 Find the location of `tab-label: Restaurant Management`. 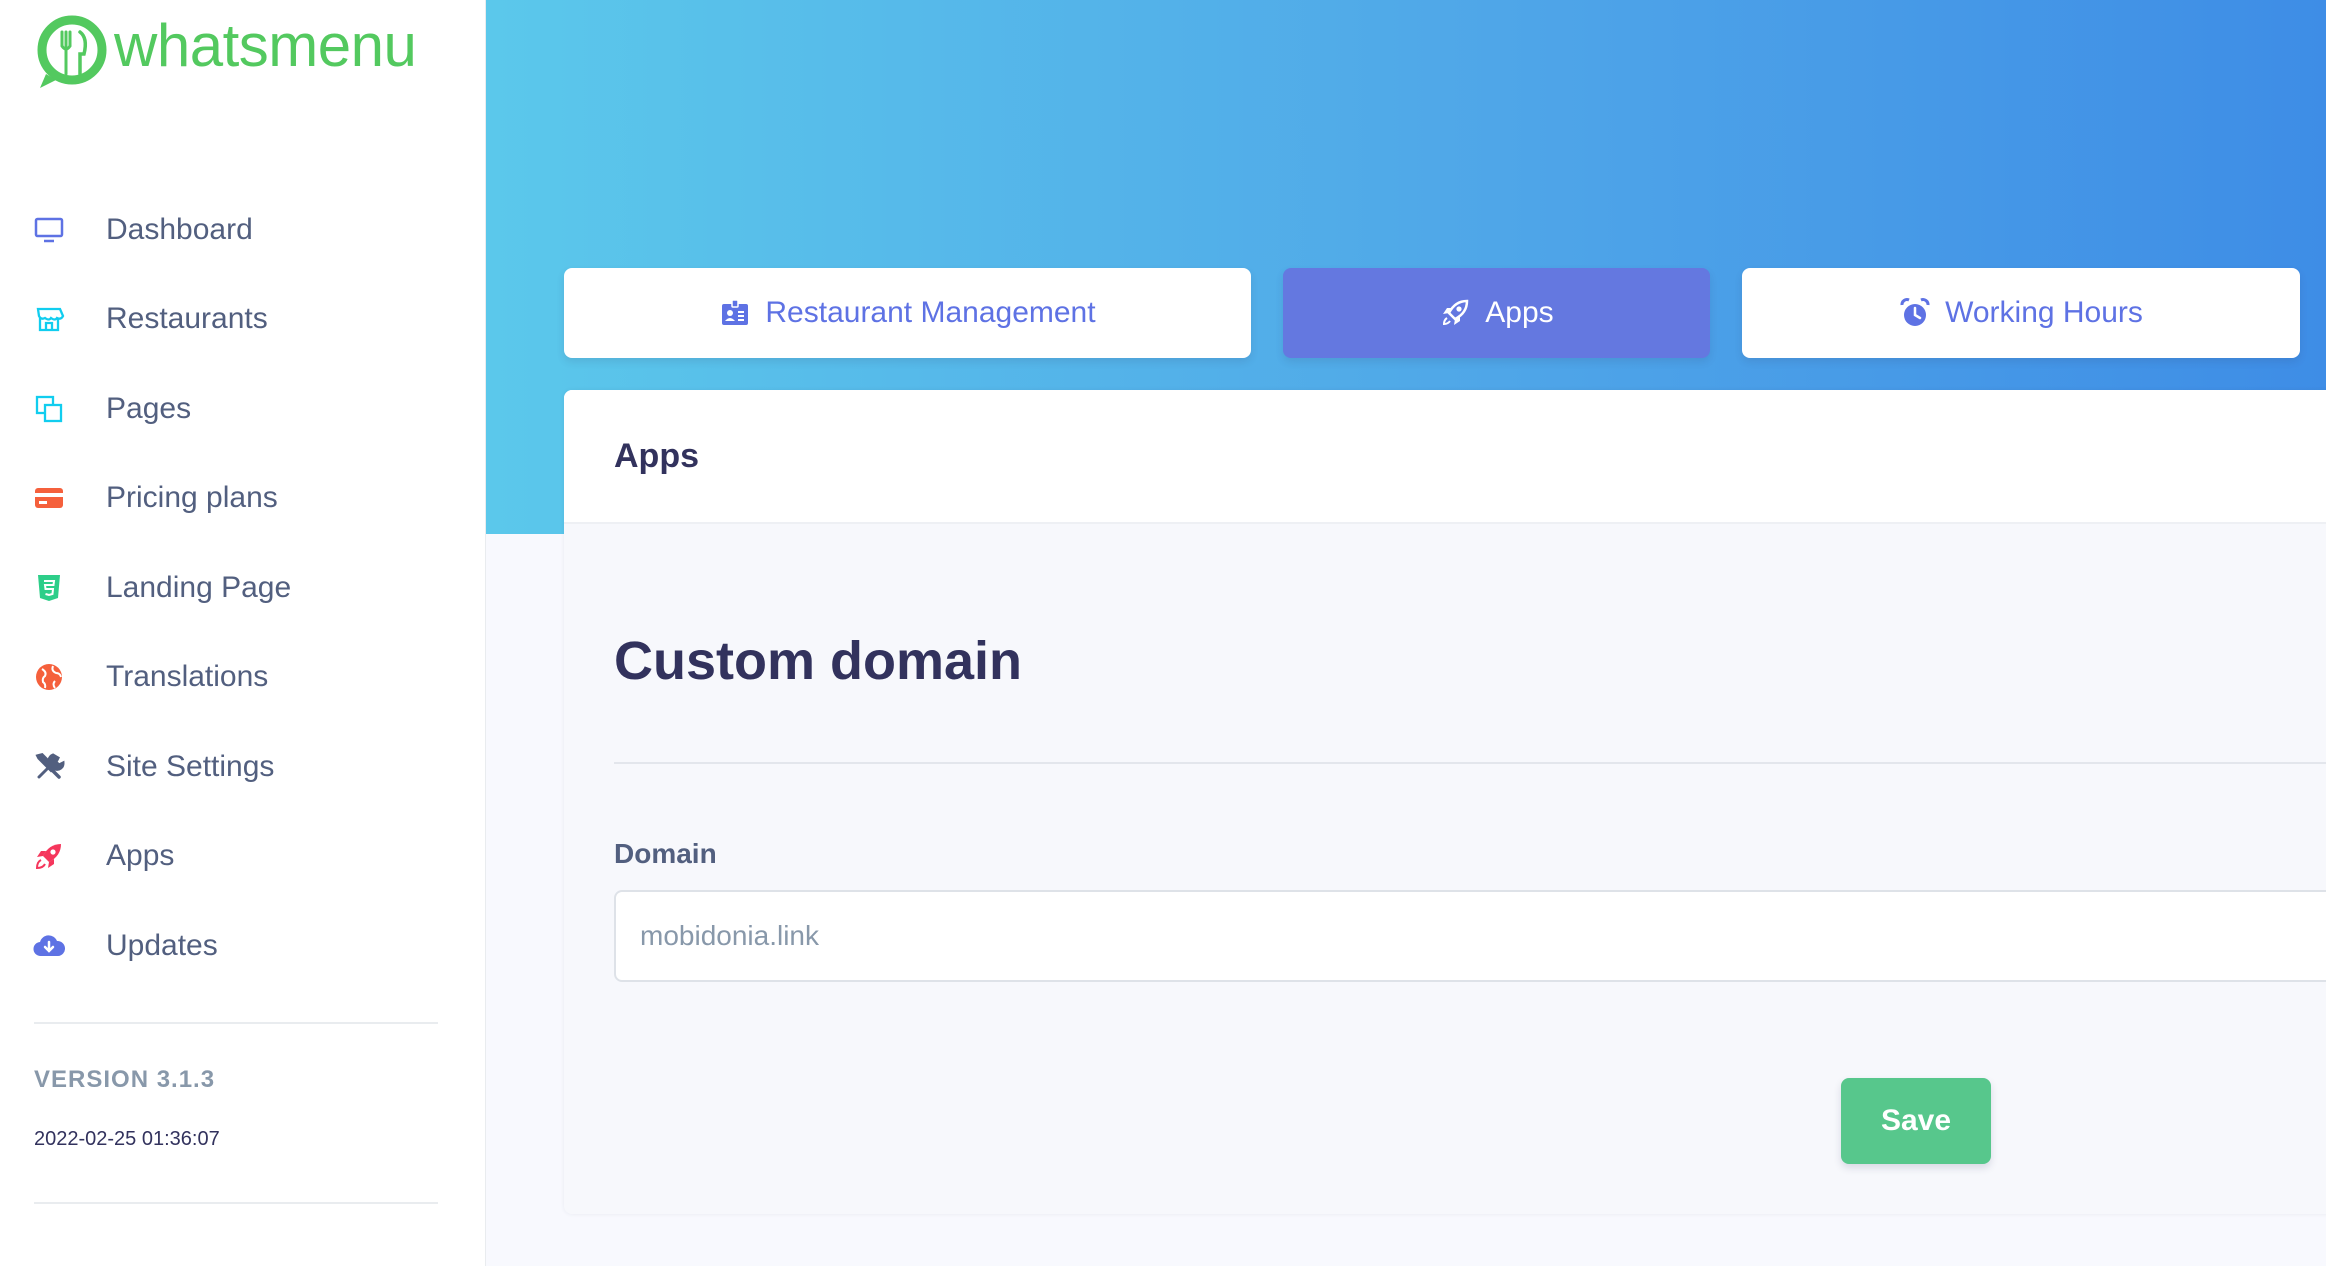

tab-label: Restaurant Management is located at coordinates (930, 312).